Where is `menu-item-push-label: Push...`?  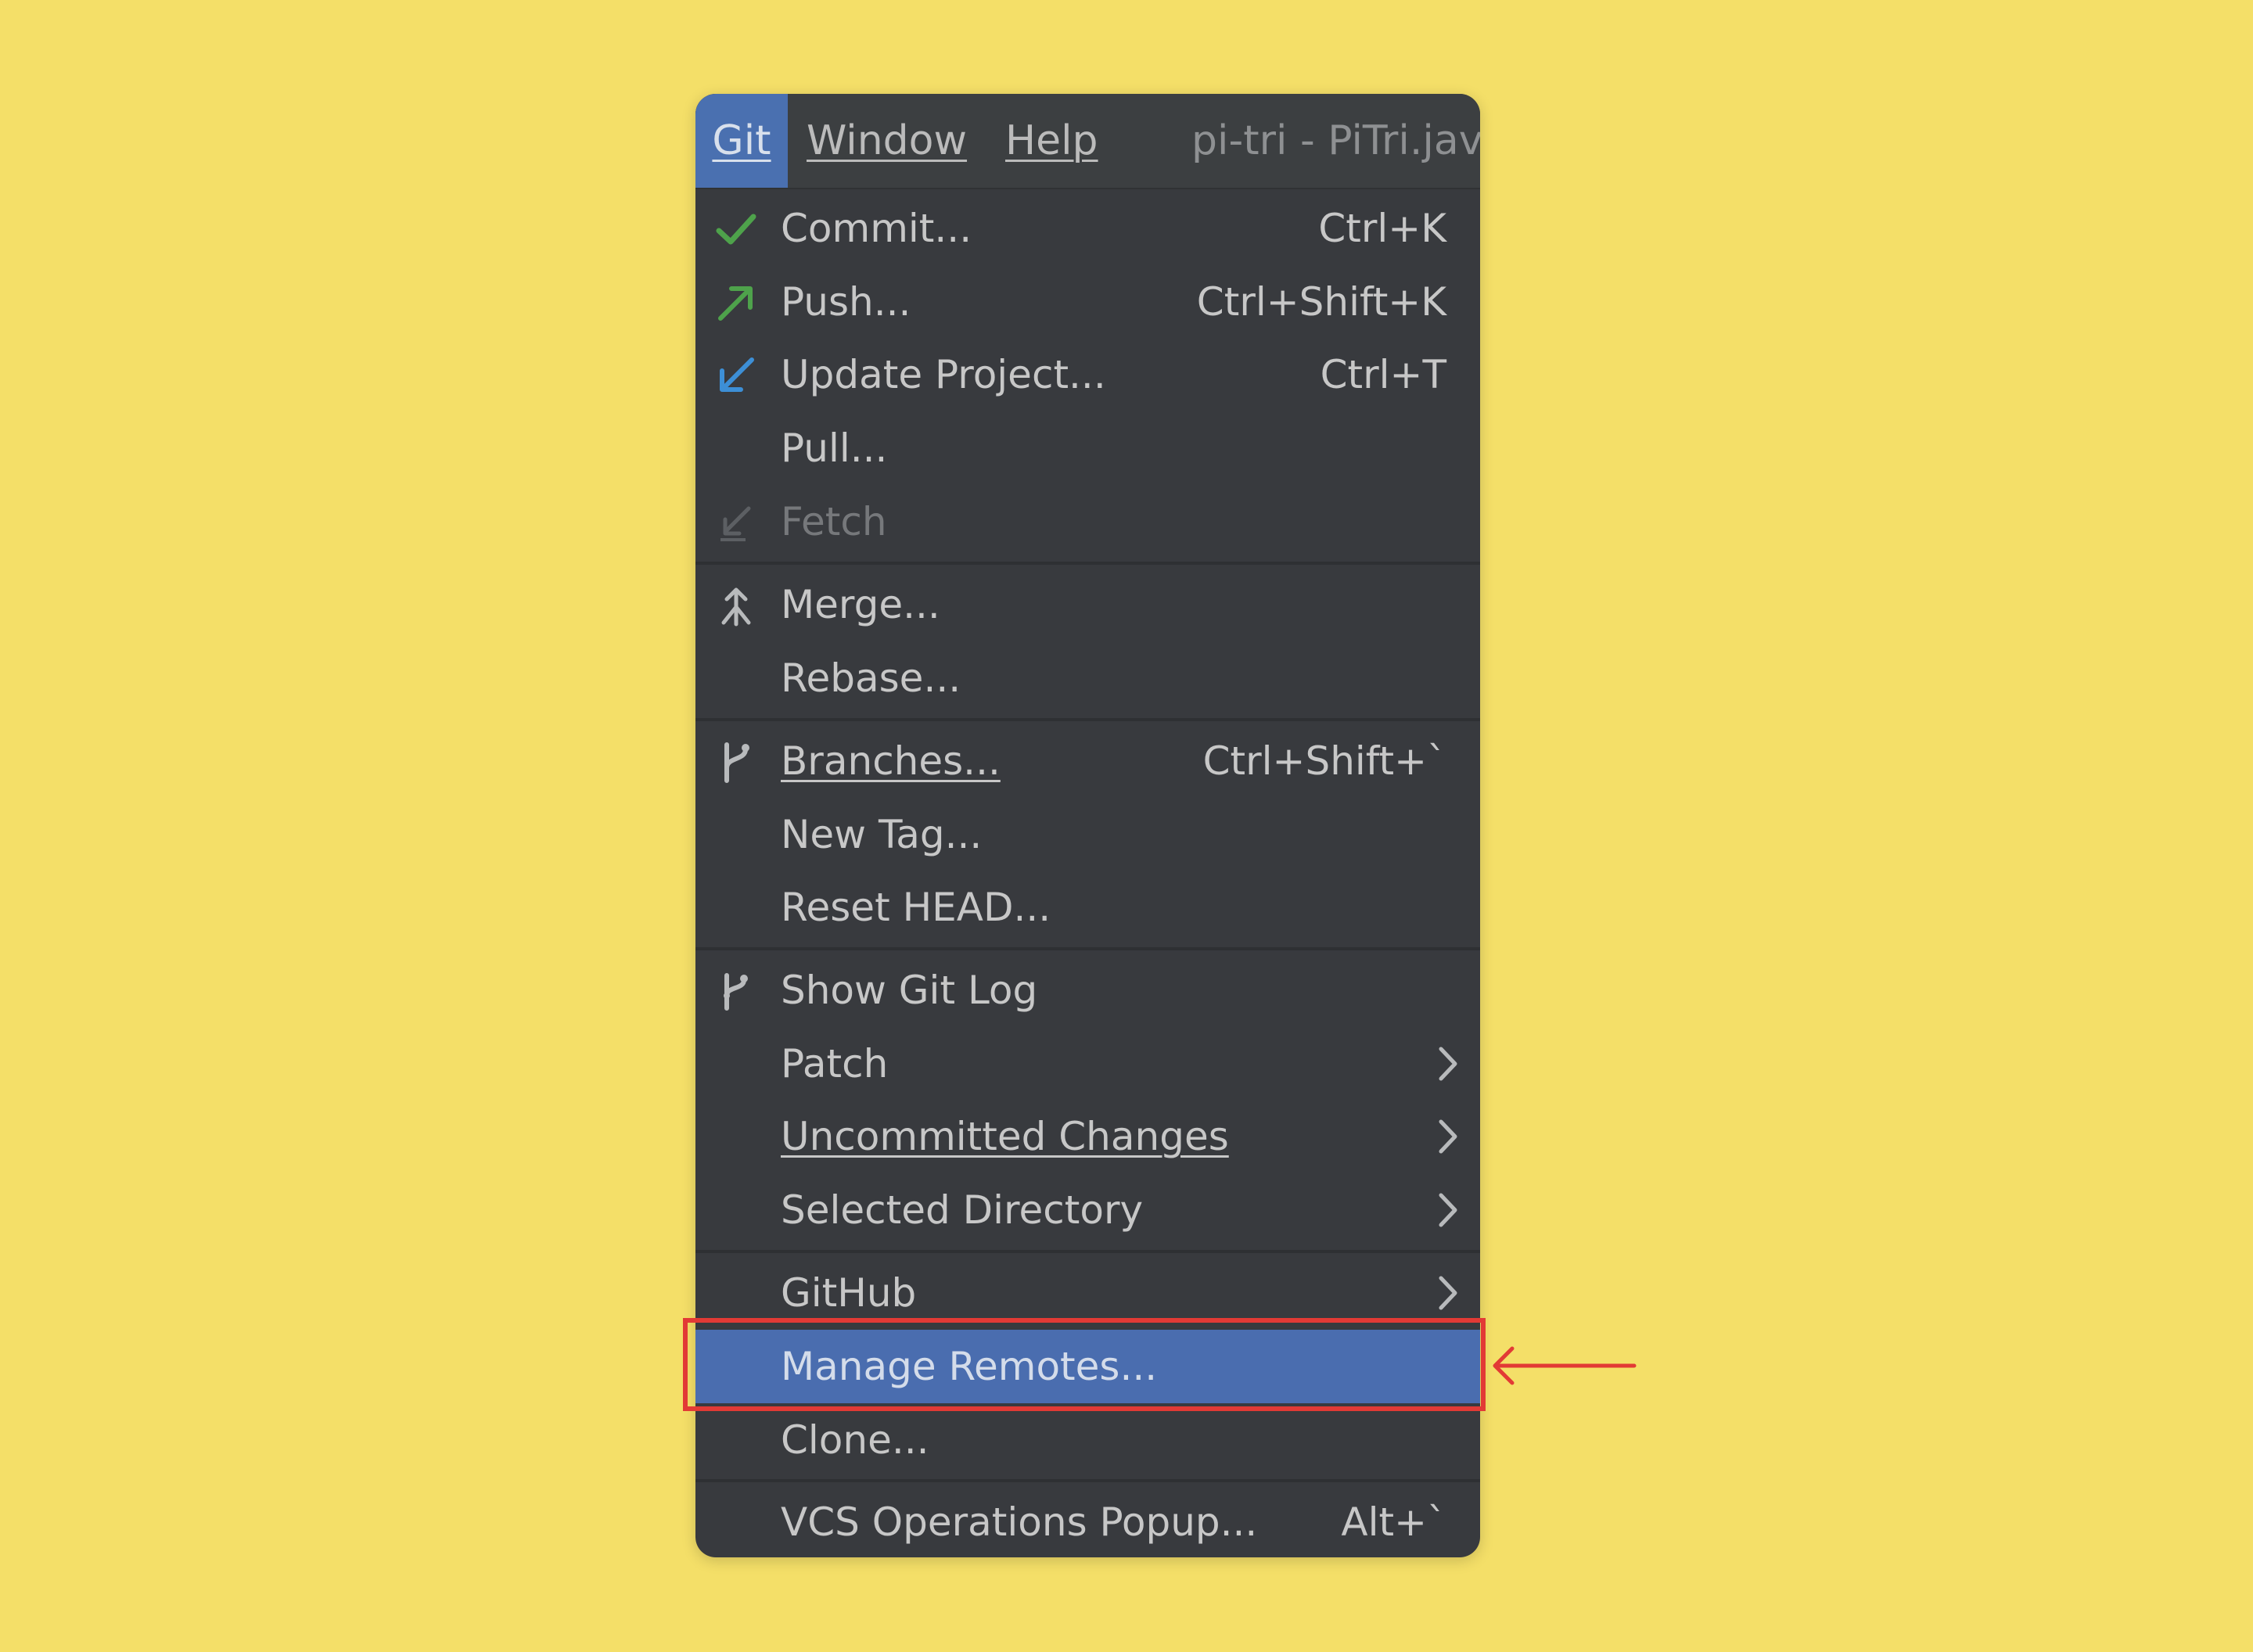 menu-item-push-label: Push... is located at coordinates (846, 302).